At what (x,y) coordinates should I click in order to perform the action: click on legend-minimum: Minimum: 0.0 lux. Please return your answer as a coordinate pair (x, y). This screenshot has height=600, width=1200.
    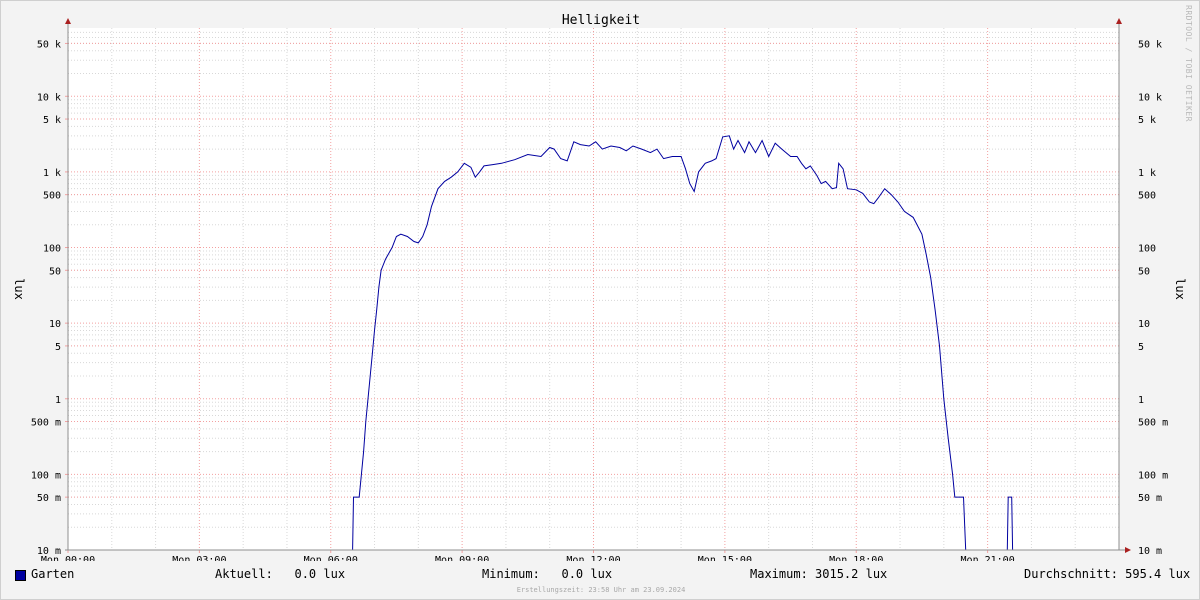
    Looking at the image, I should click on (547, 574).